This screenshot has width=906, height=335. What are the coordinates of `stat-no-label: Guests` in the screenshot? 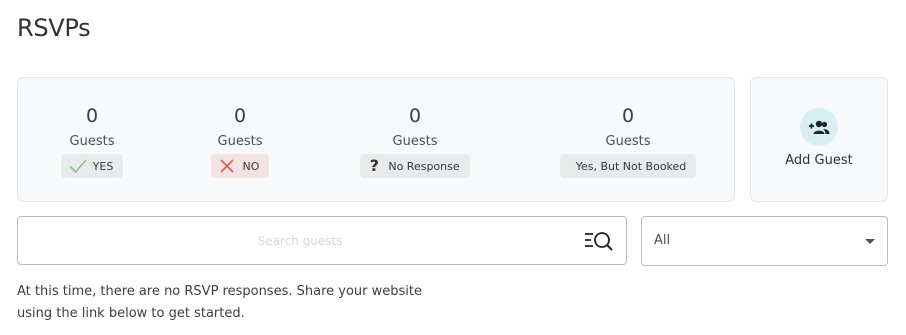 It's located at (240, 141).